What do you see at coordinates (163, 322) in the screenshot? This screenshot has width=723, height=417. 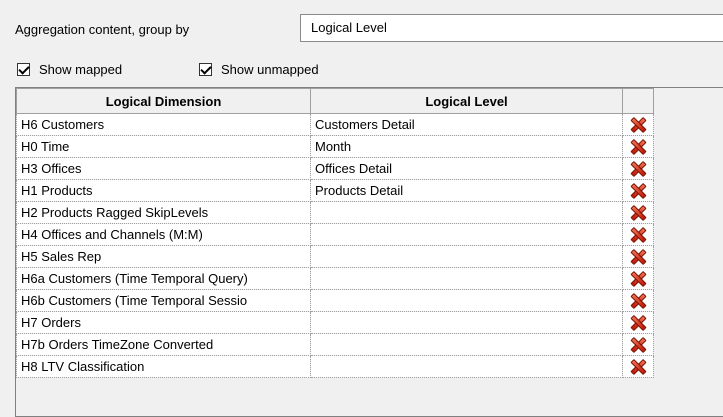 I see `logical-dimension-cell: H7 Orders` at bounding box center [163, 322].